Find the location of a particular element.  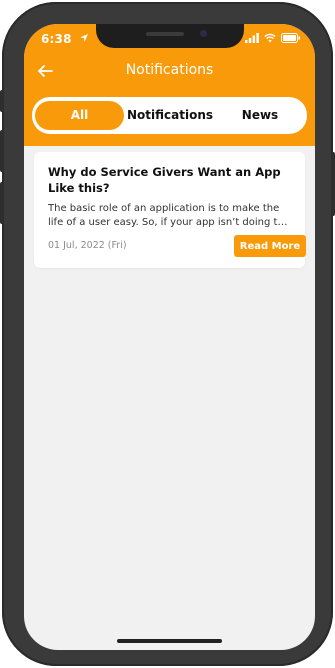

page-title: Notifications is located at coordinates (169, 70).